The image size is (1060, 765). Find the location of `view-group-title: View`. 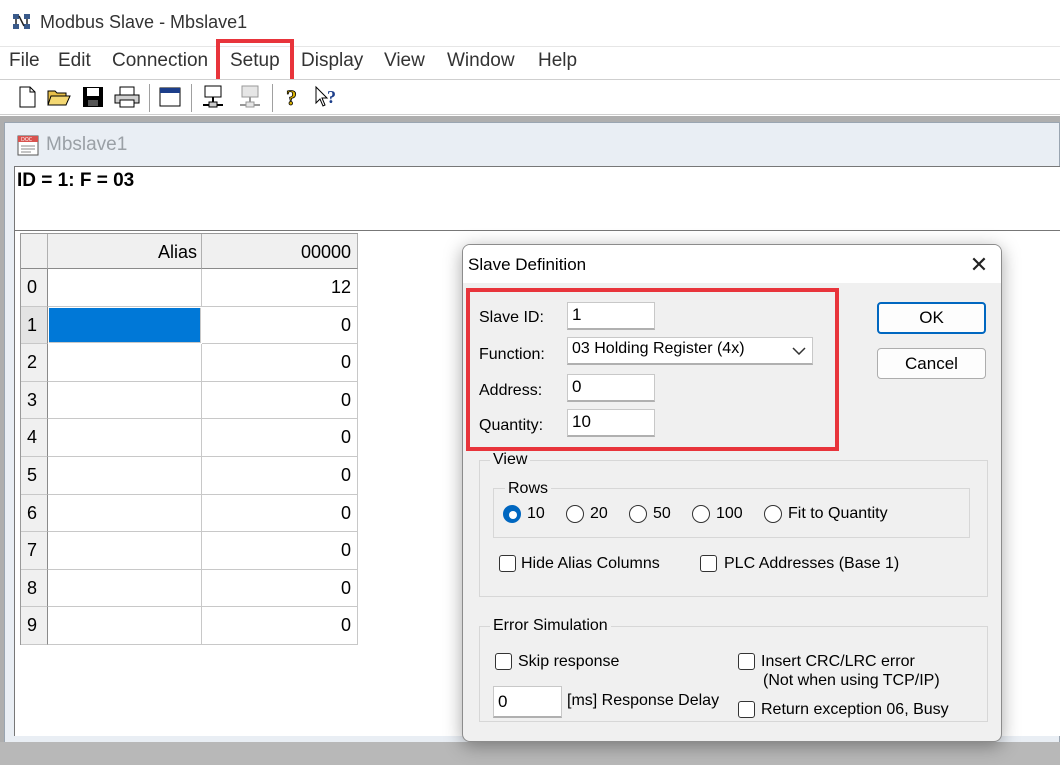

view-group-title: View is located at coordinates (510, 460).